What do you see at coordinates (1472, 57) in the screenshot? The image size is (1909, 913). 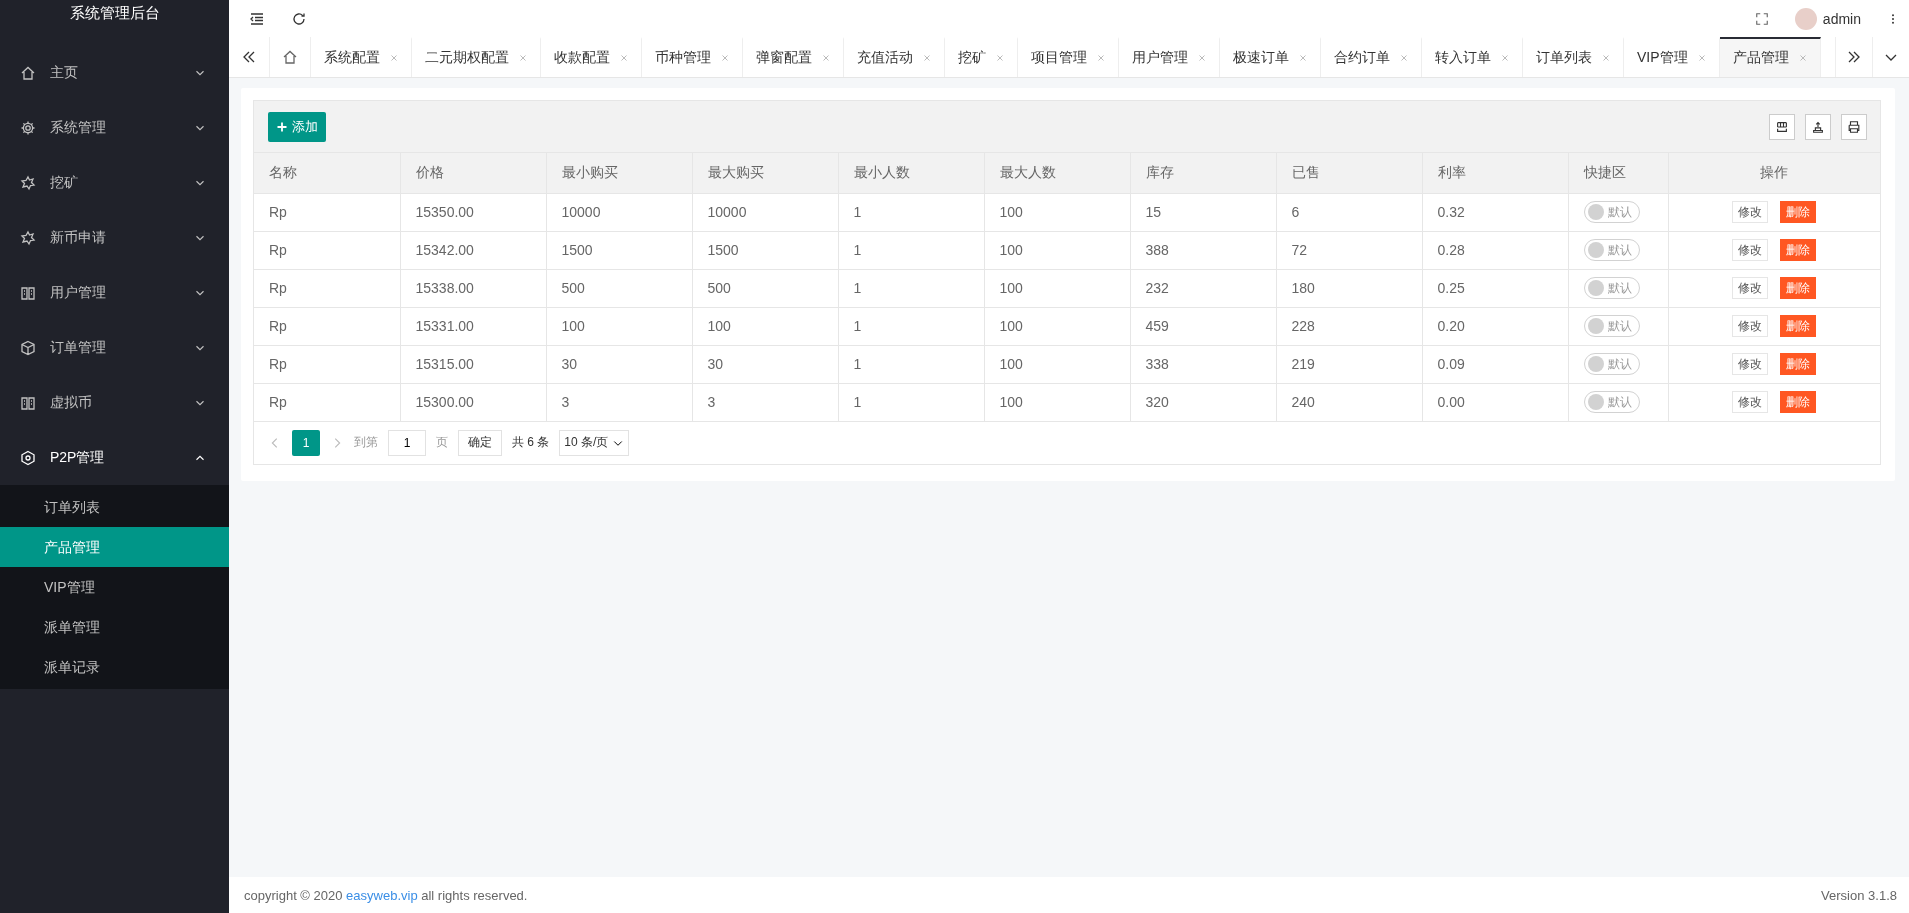 I see `tab: 转入订单` at bounding box center [1472, 57].